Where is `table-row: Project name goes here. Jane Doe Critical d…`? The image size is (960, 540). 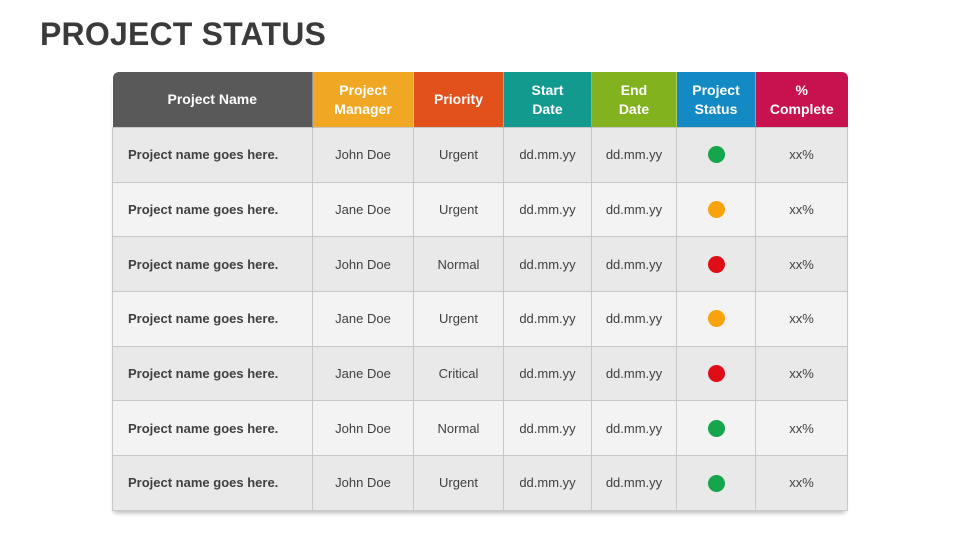
table-row: Project name goes here. Jane Doe Critical d… is located at coordinates (480, 373).